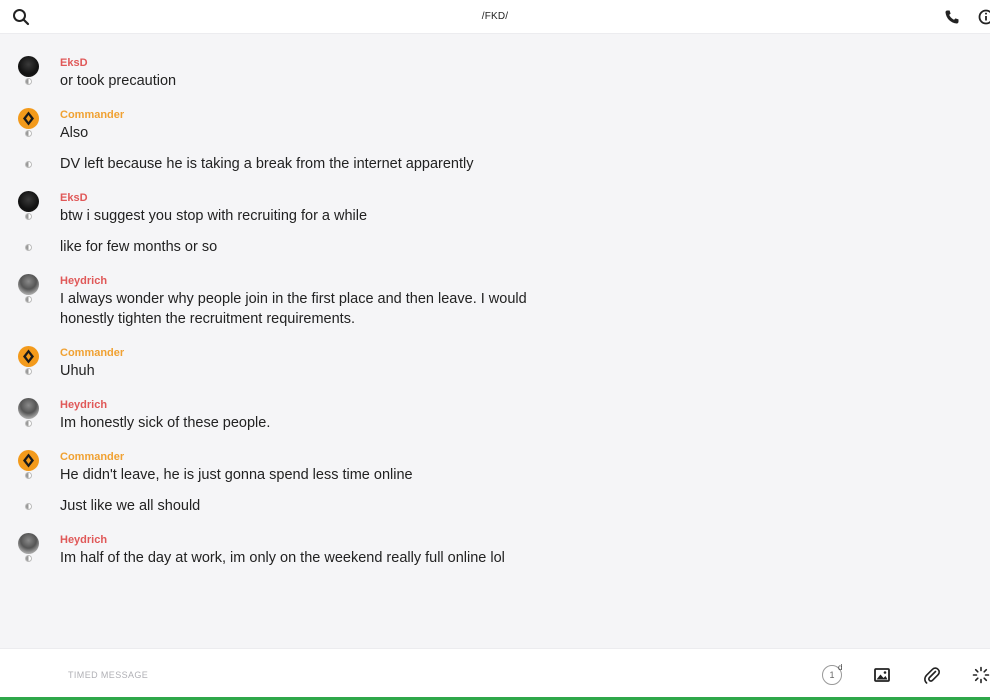  I want to click on message-group: Commander Uhuh, so click(495, 363).